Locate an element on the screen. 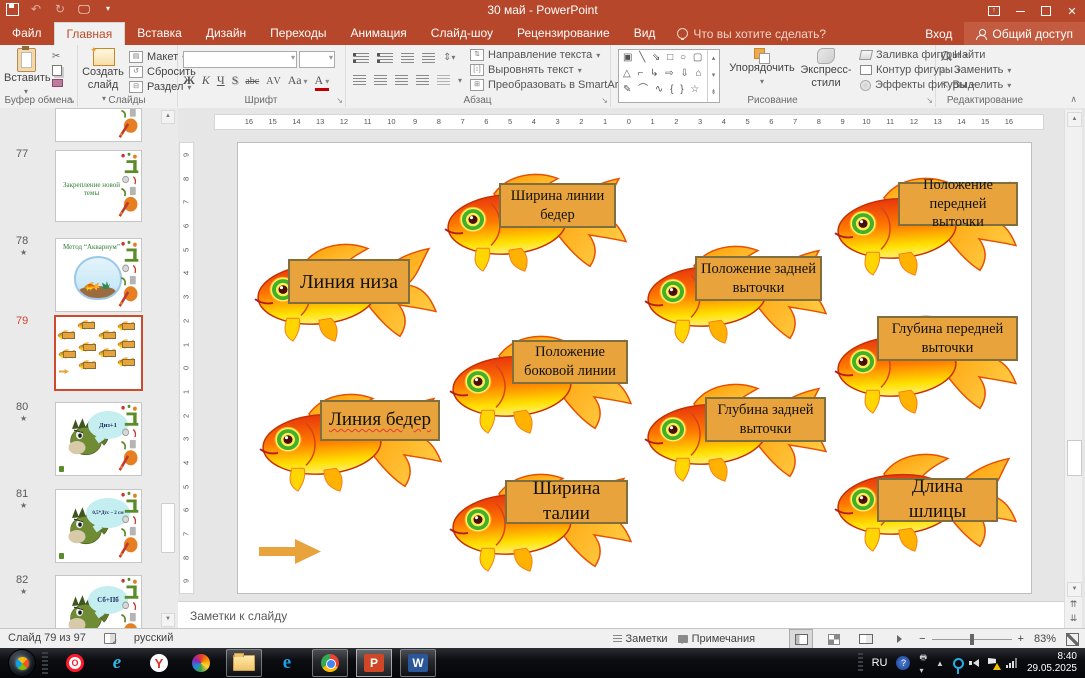 The height and width of the screenshot is (678, 1085). fish-label: Длина шлицы is located at coordinates (937, 499).